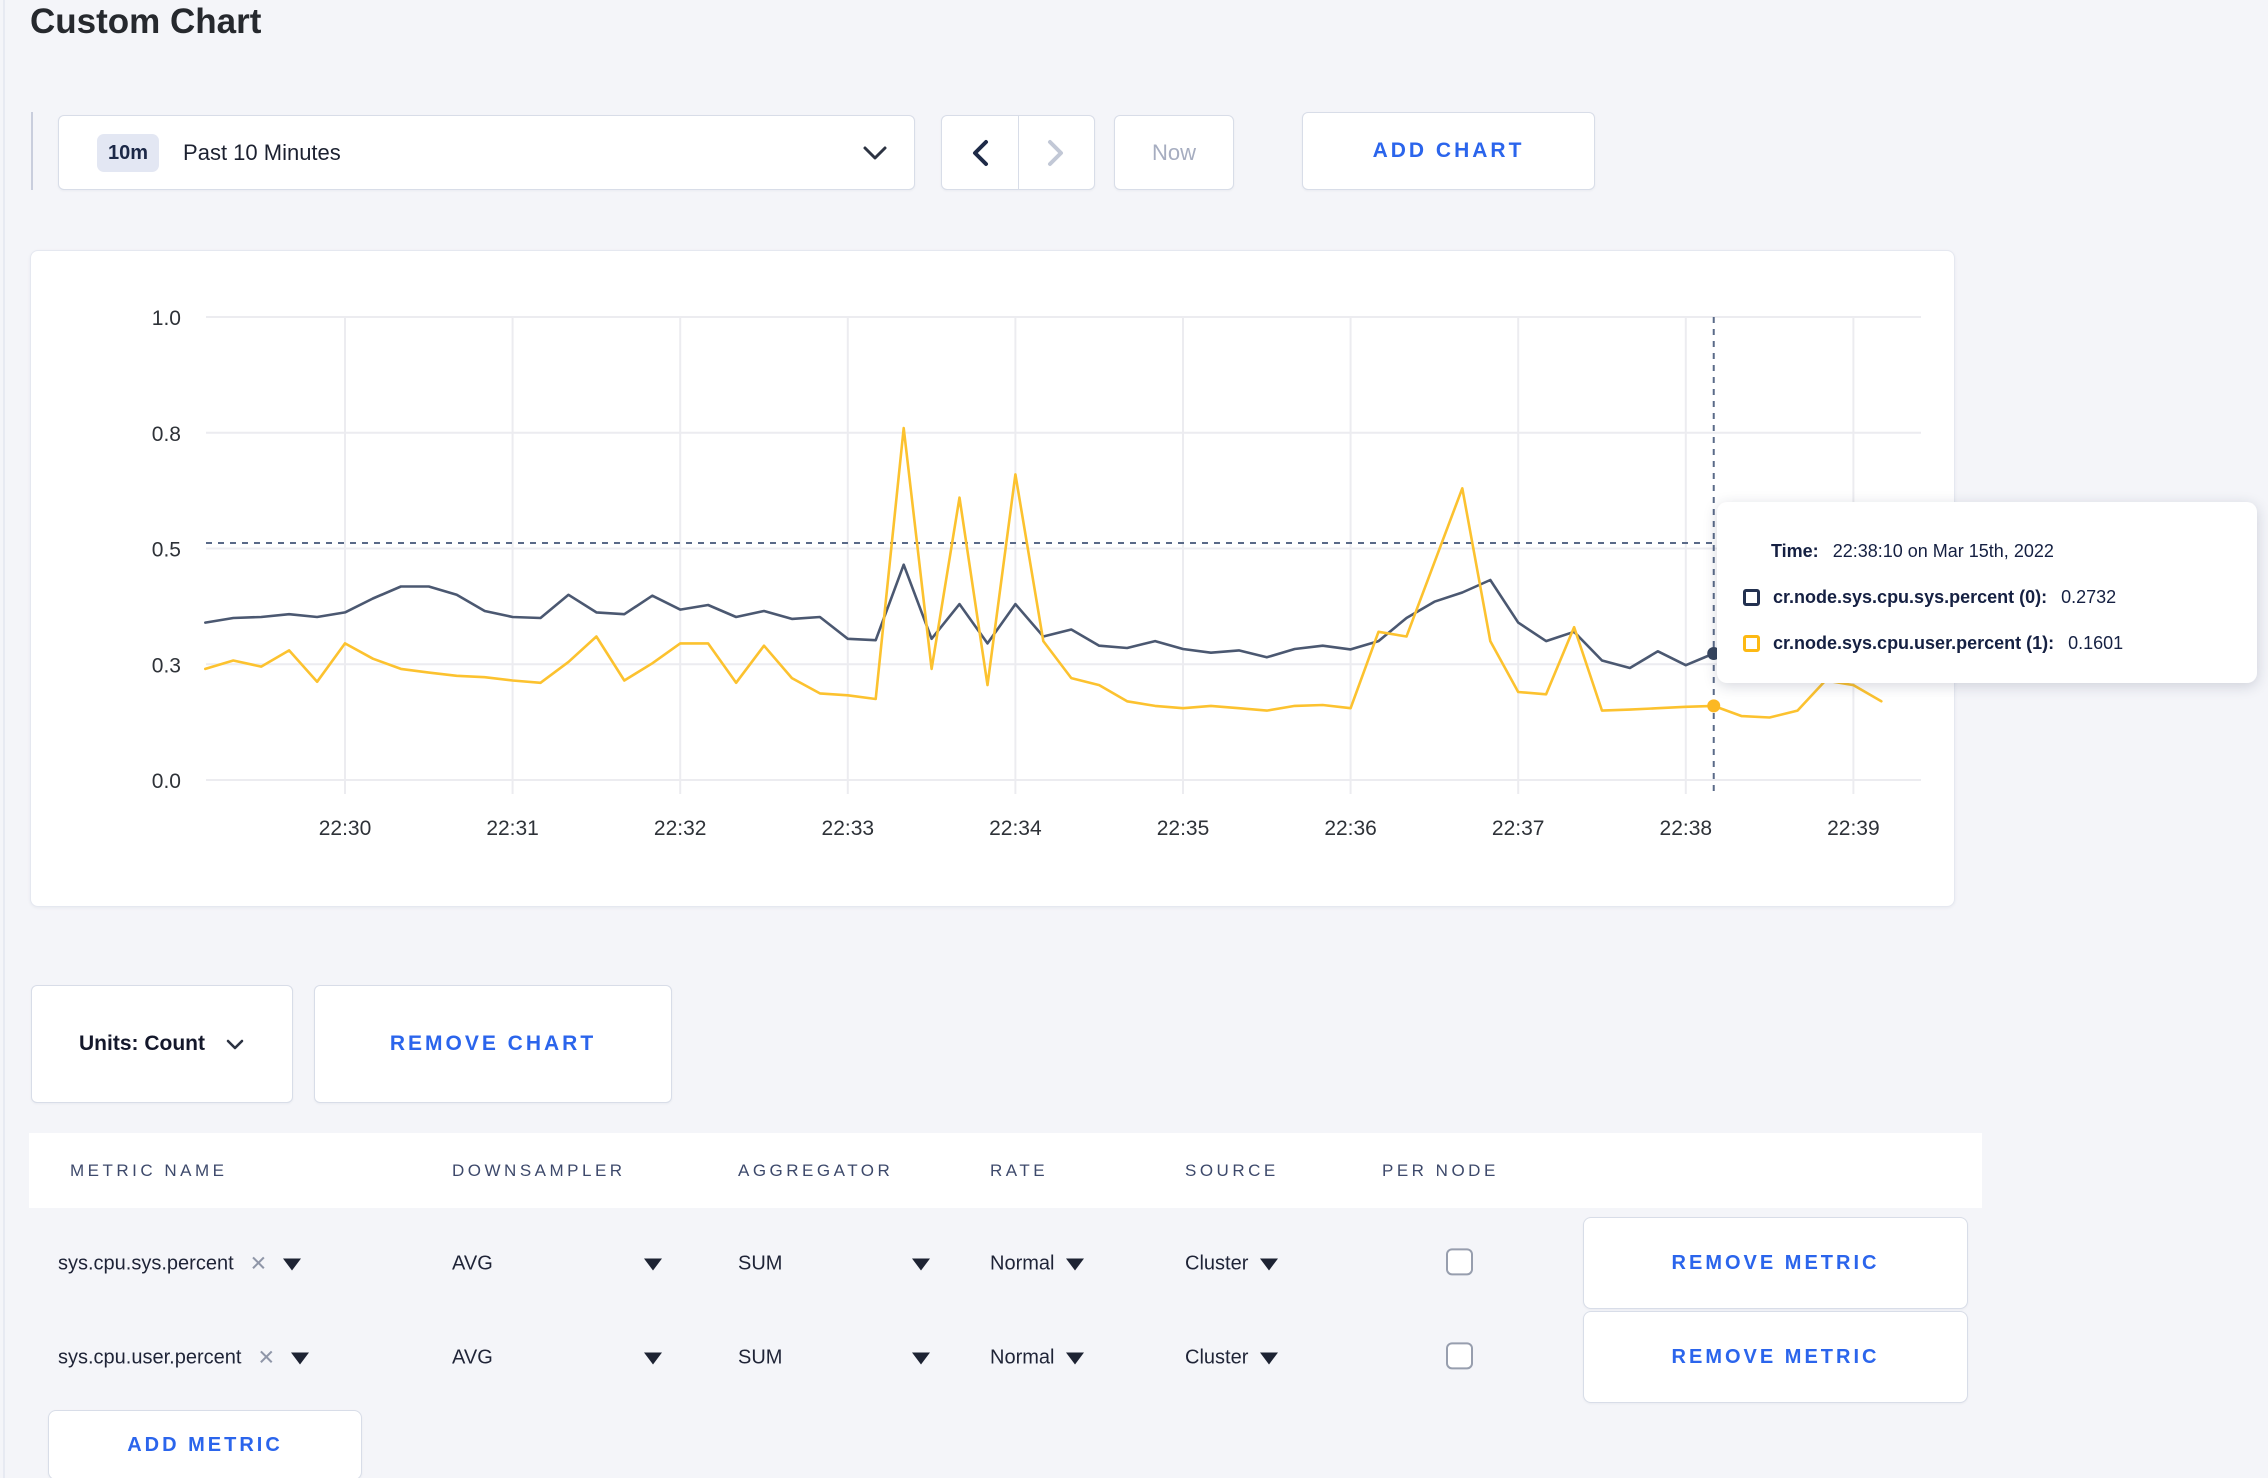 The width and height of the screenshot is (2268, 1478). Describe the element at coordinates (262, 152) in the screenshot. I see `time-range-label: Past 10 Minutes` at that location.